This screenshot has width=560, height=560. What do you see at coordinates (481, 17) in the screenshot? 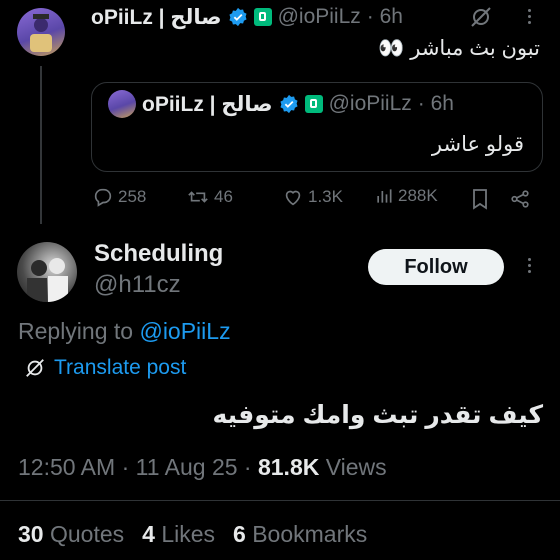
I see `grok-icon` at bounding box center [481, 17].